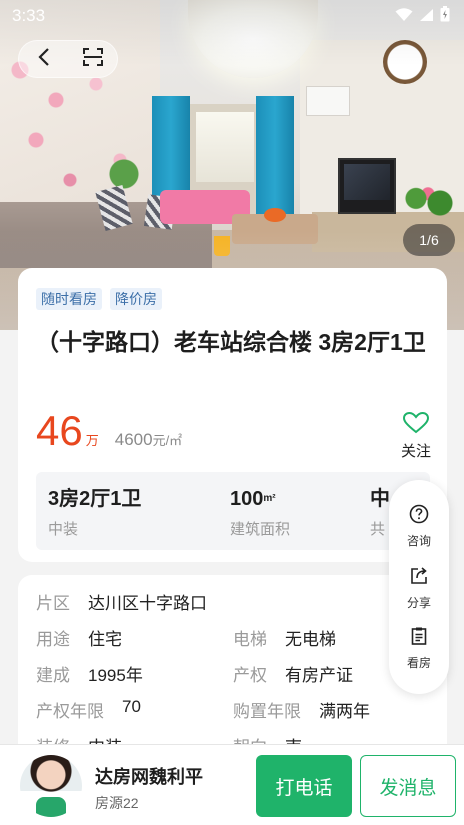 This screenshot has width=464, height=825. What do you see at coordinates (408, 786) in the screenshot?
I see `message-button: 发消息` at bounding box center [408, 786].